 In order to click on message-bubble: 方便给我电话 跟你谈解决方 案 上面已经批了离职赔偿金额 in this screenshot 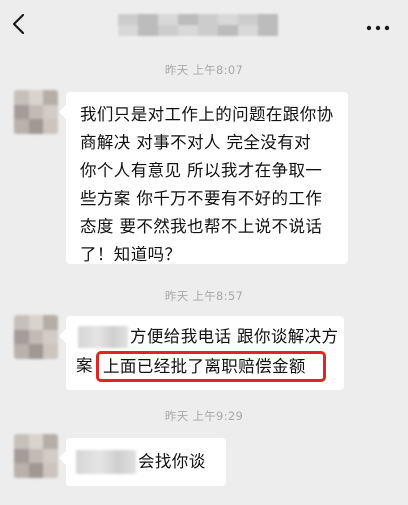, I will do `click(205, 353)`.